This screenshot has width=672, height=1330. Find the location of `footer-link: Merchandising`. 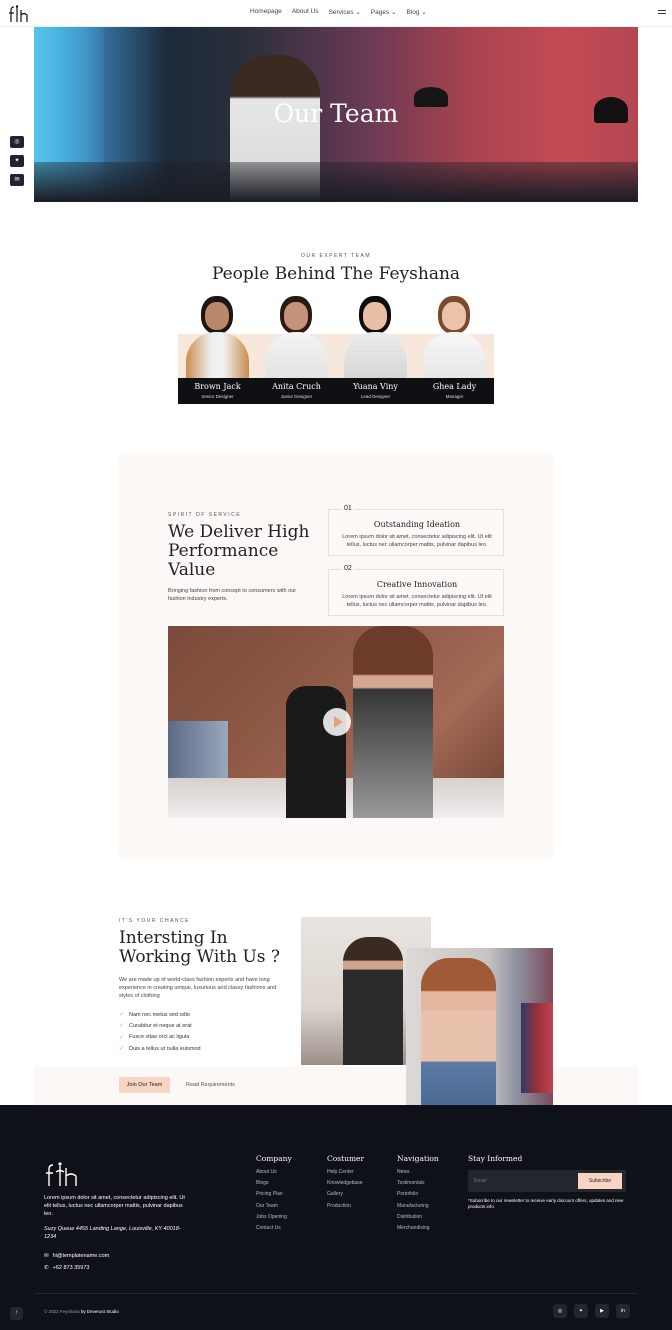

footer-link: Merchandising is located at coordinates (418, 1230).